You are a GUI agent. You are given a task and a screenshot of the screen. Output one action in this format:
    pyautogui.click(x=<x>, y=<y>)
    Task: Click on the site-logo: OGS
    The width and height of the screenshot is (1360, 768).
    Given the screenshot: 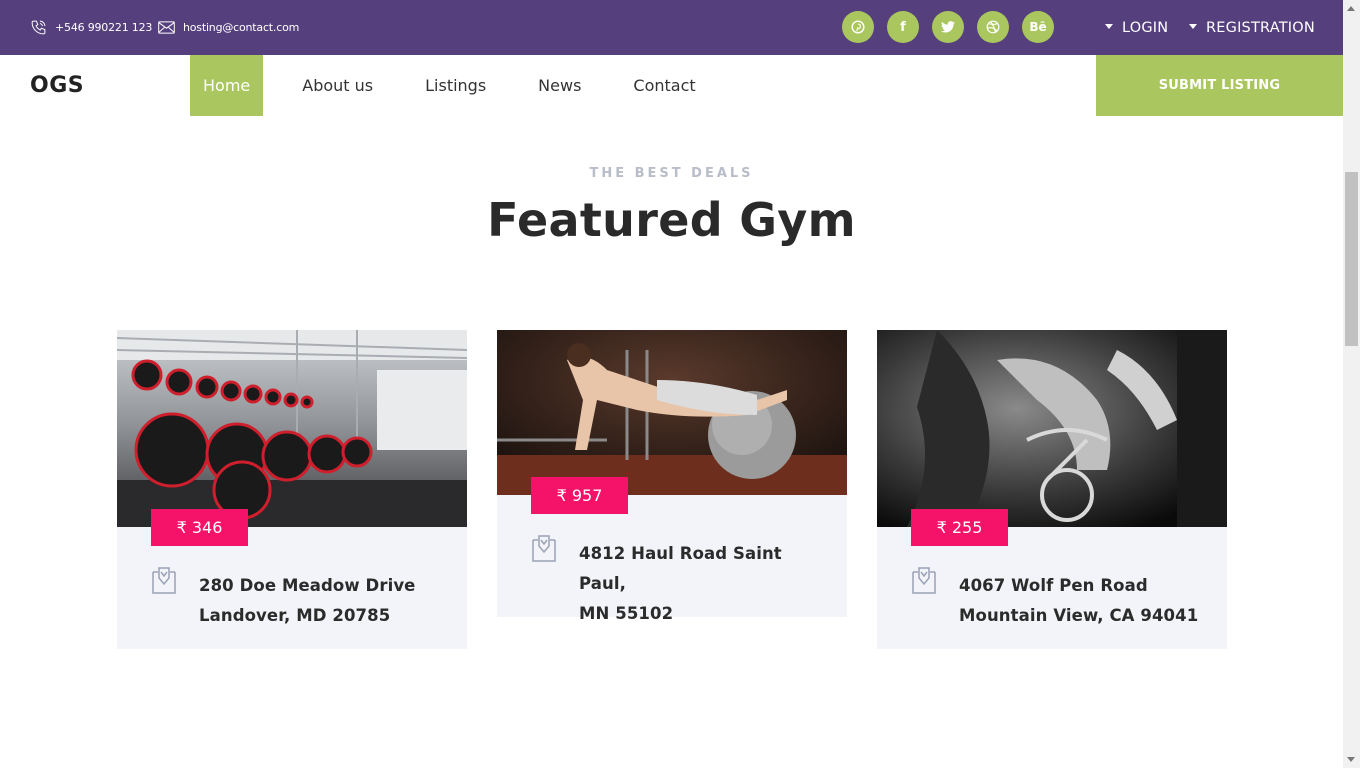 What is the action you would take?
    pyautogui.click(x=57, y=85)
    